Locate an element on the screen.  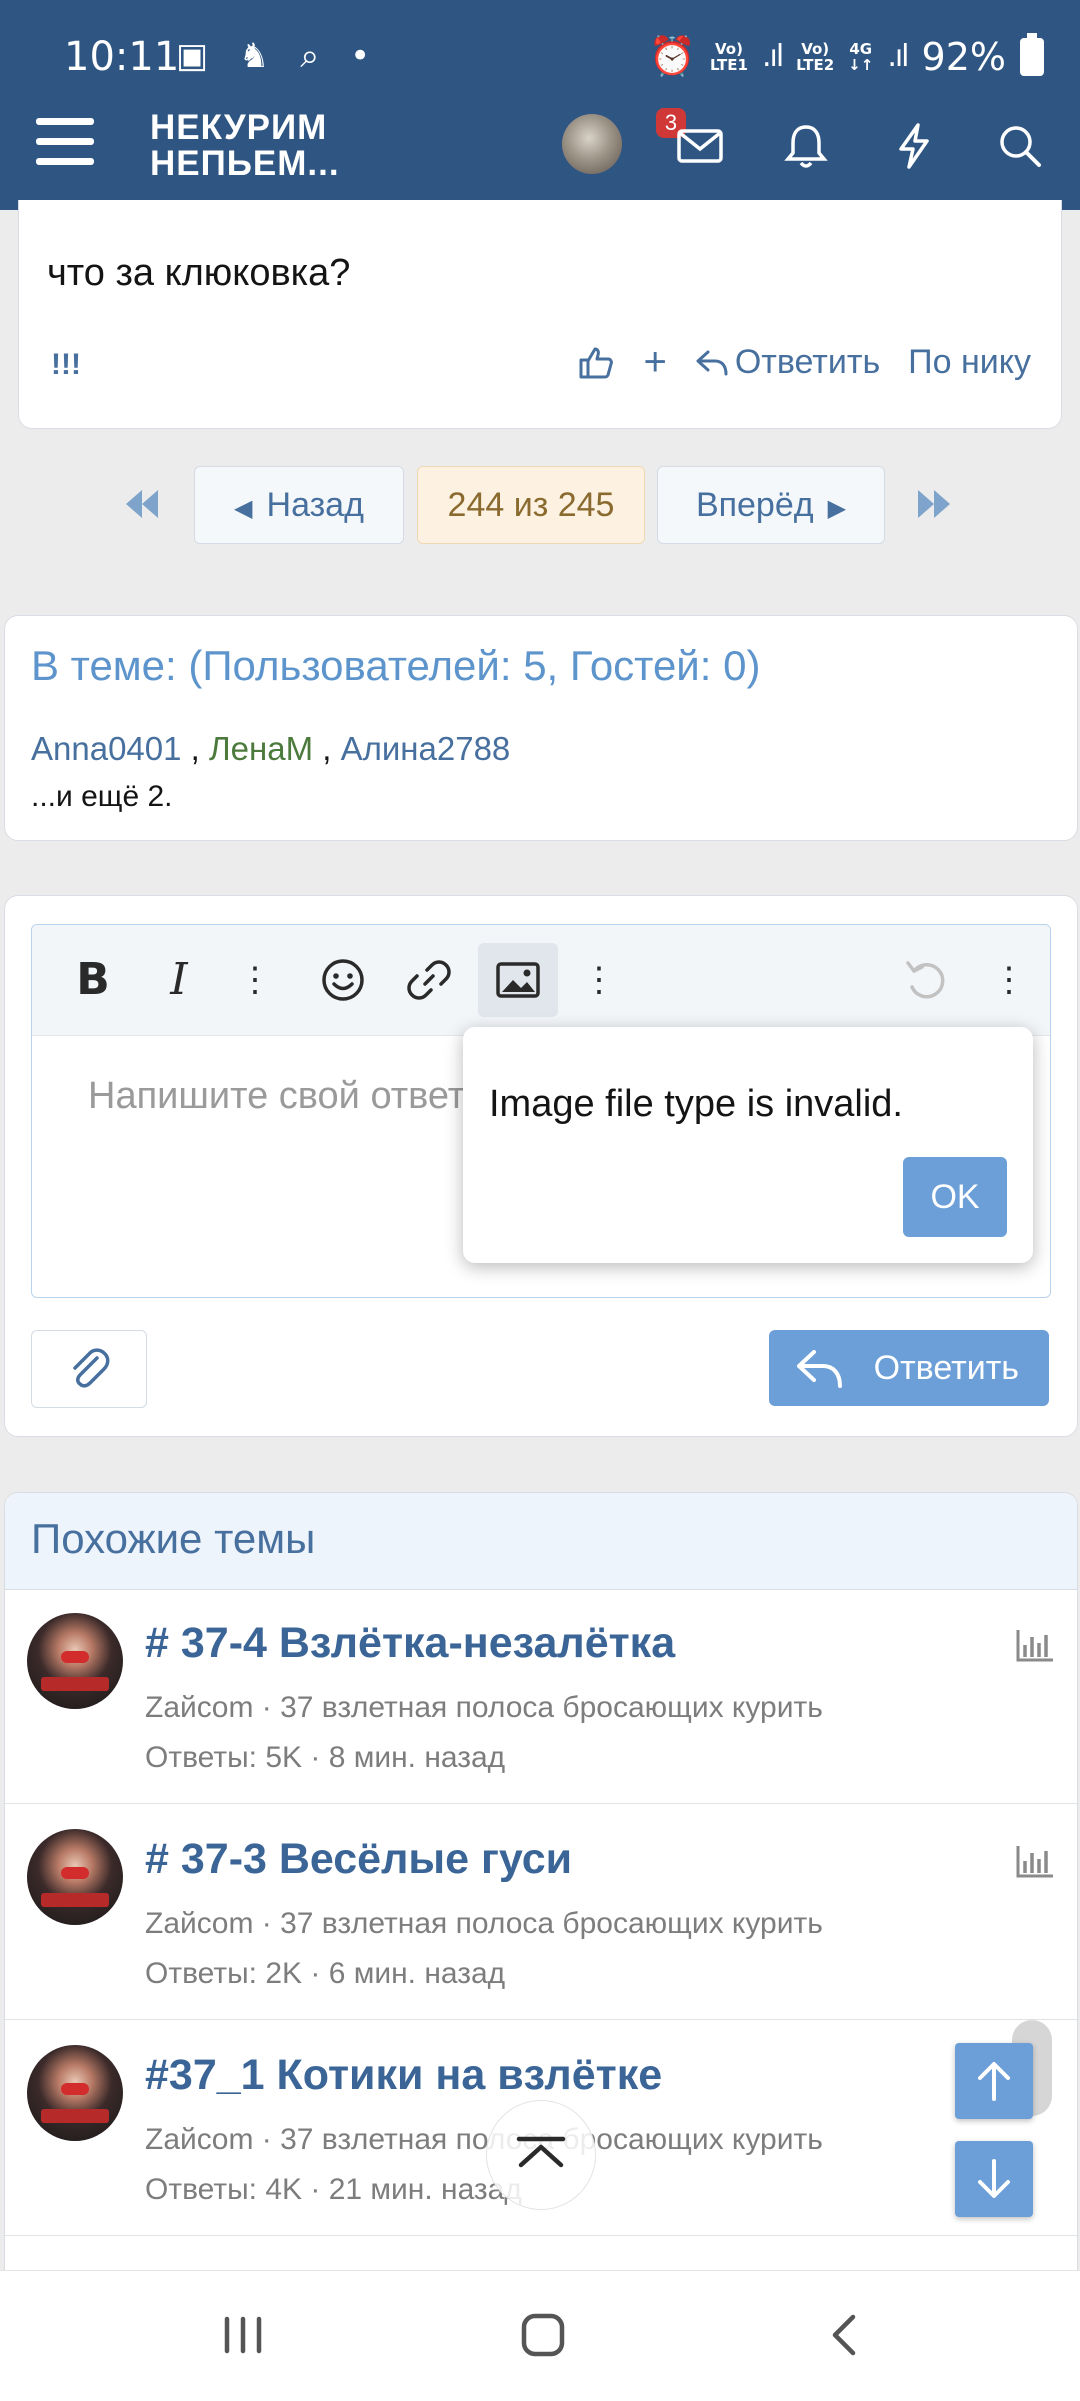
user-link: Алина2788 is located at coordinates (426, 748).